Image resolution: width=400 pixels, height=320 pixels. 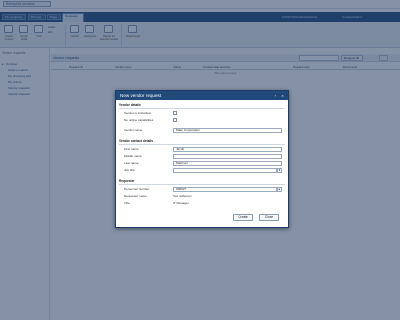 What do you see at coordinates (139, 120) in the screenshot?
I see `no-online-capabilities-label: No online capabilities` at bounding box center [139, 120].